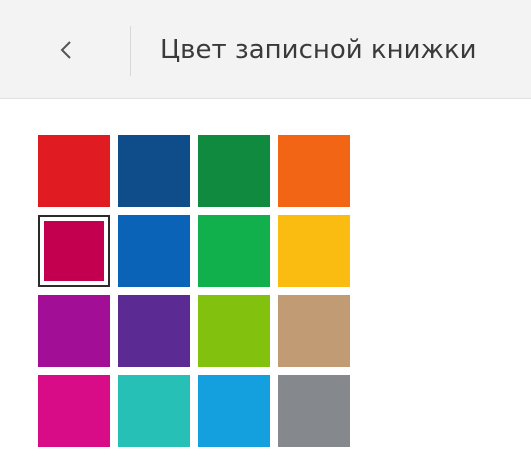 The width and height of the screenshot is (531, 457). I want to click on page-title: Цвет записной книжки, so click(318, 50).